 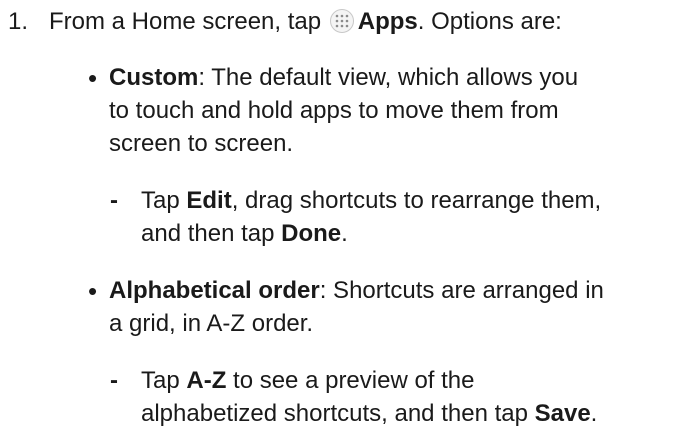 What do you see at coordinates (489, 21) in the screenshot?
I see `step-text-after: . Options are:` at bounding box center [489, 21].